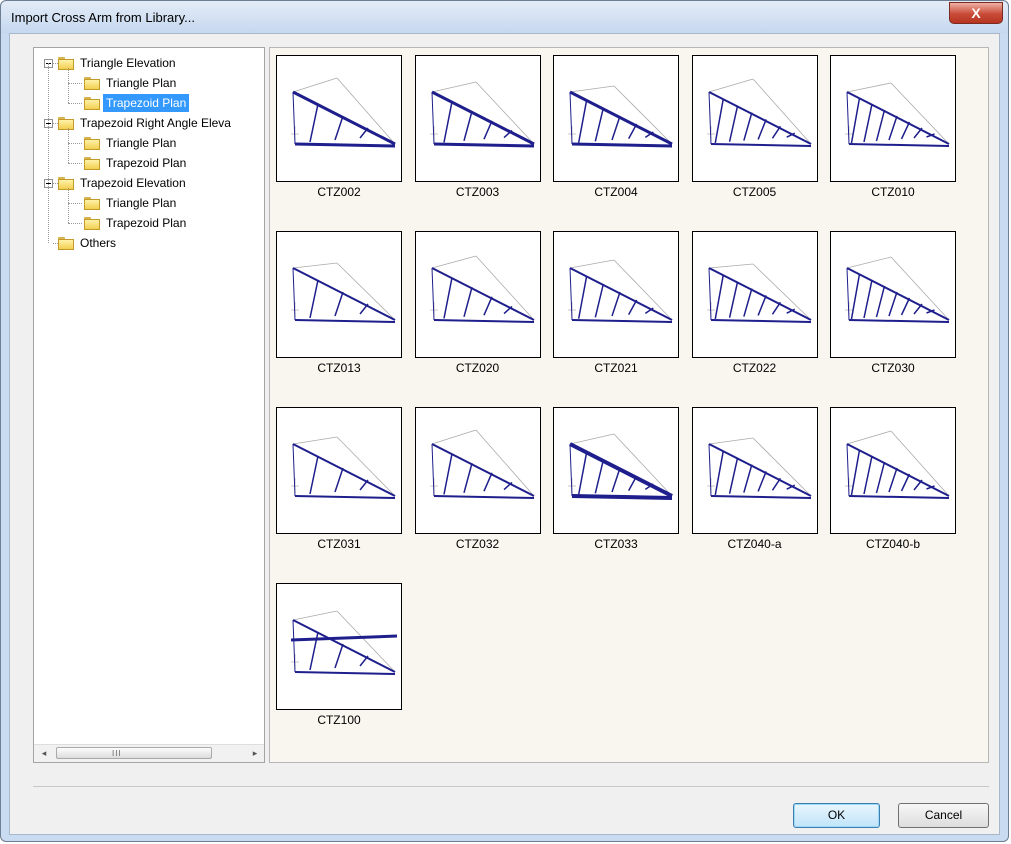  What do you see at coordinates (117, 753) in the screenshot?
I see `scrollbar-grip-icon: III` at bounding box center [117, 753].